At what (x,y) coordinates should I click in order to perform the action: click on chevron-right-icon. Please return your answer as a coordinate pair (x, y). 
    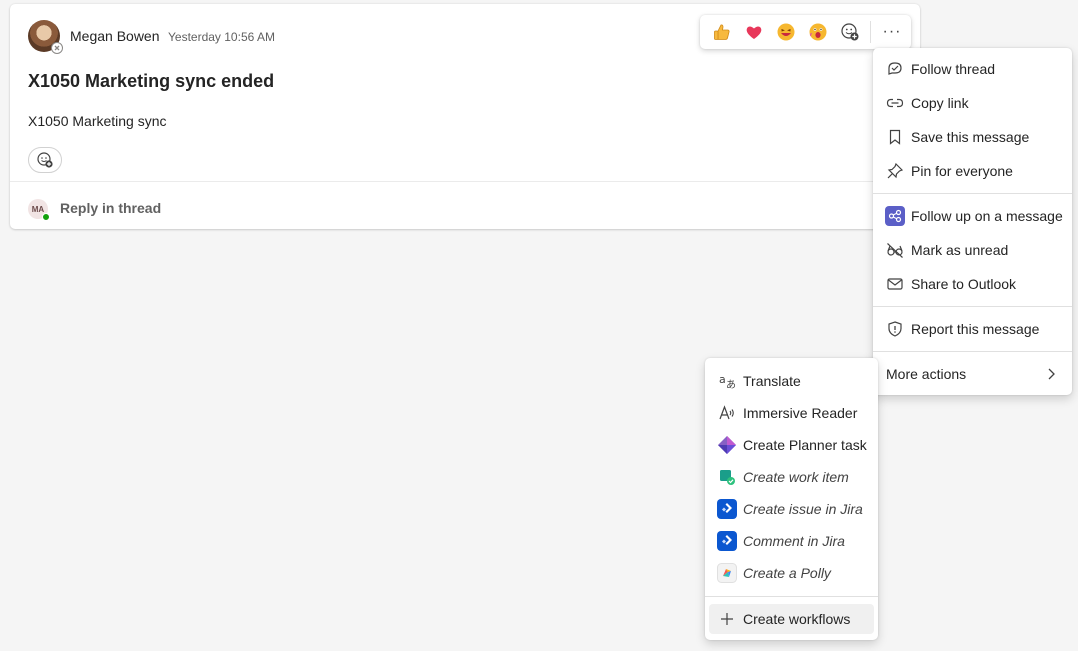
    Looking at the image, I should click on (1051, 375).